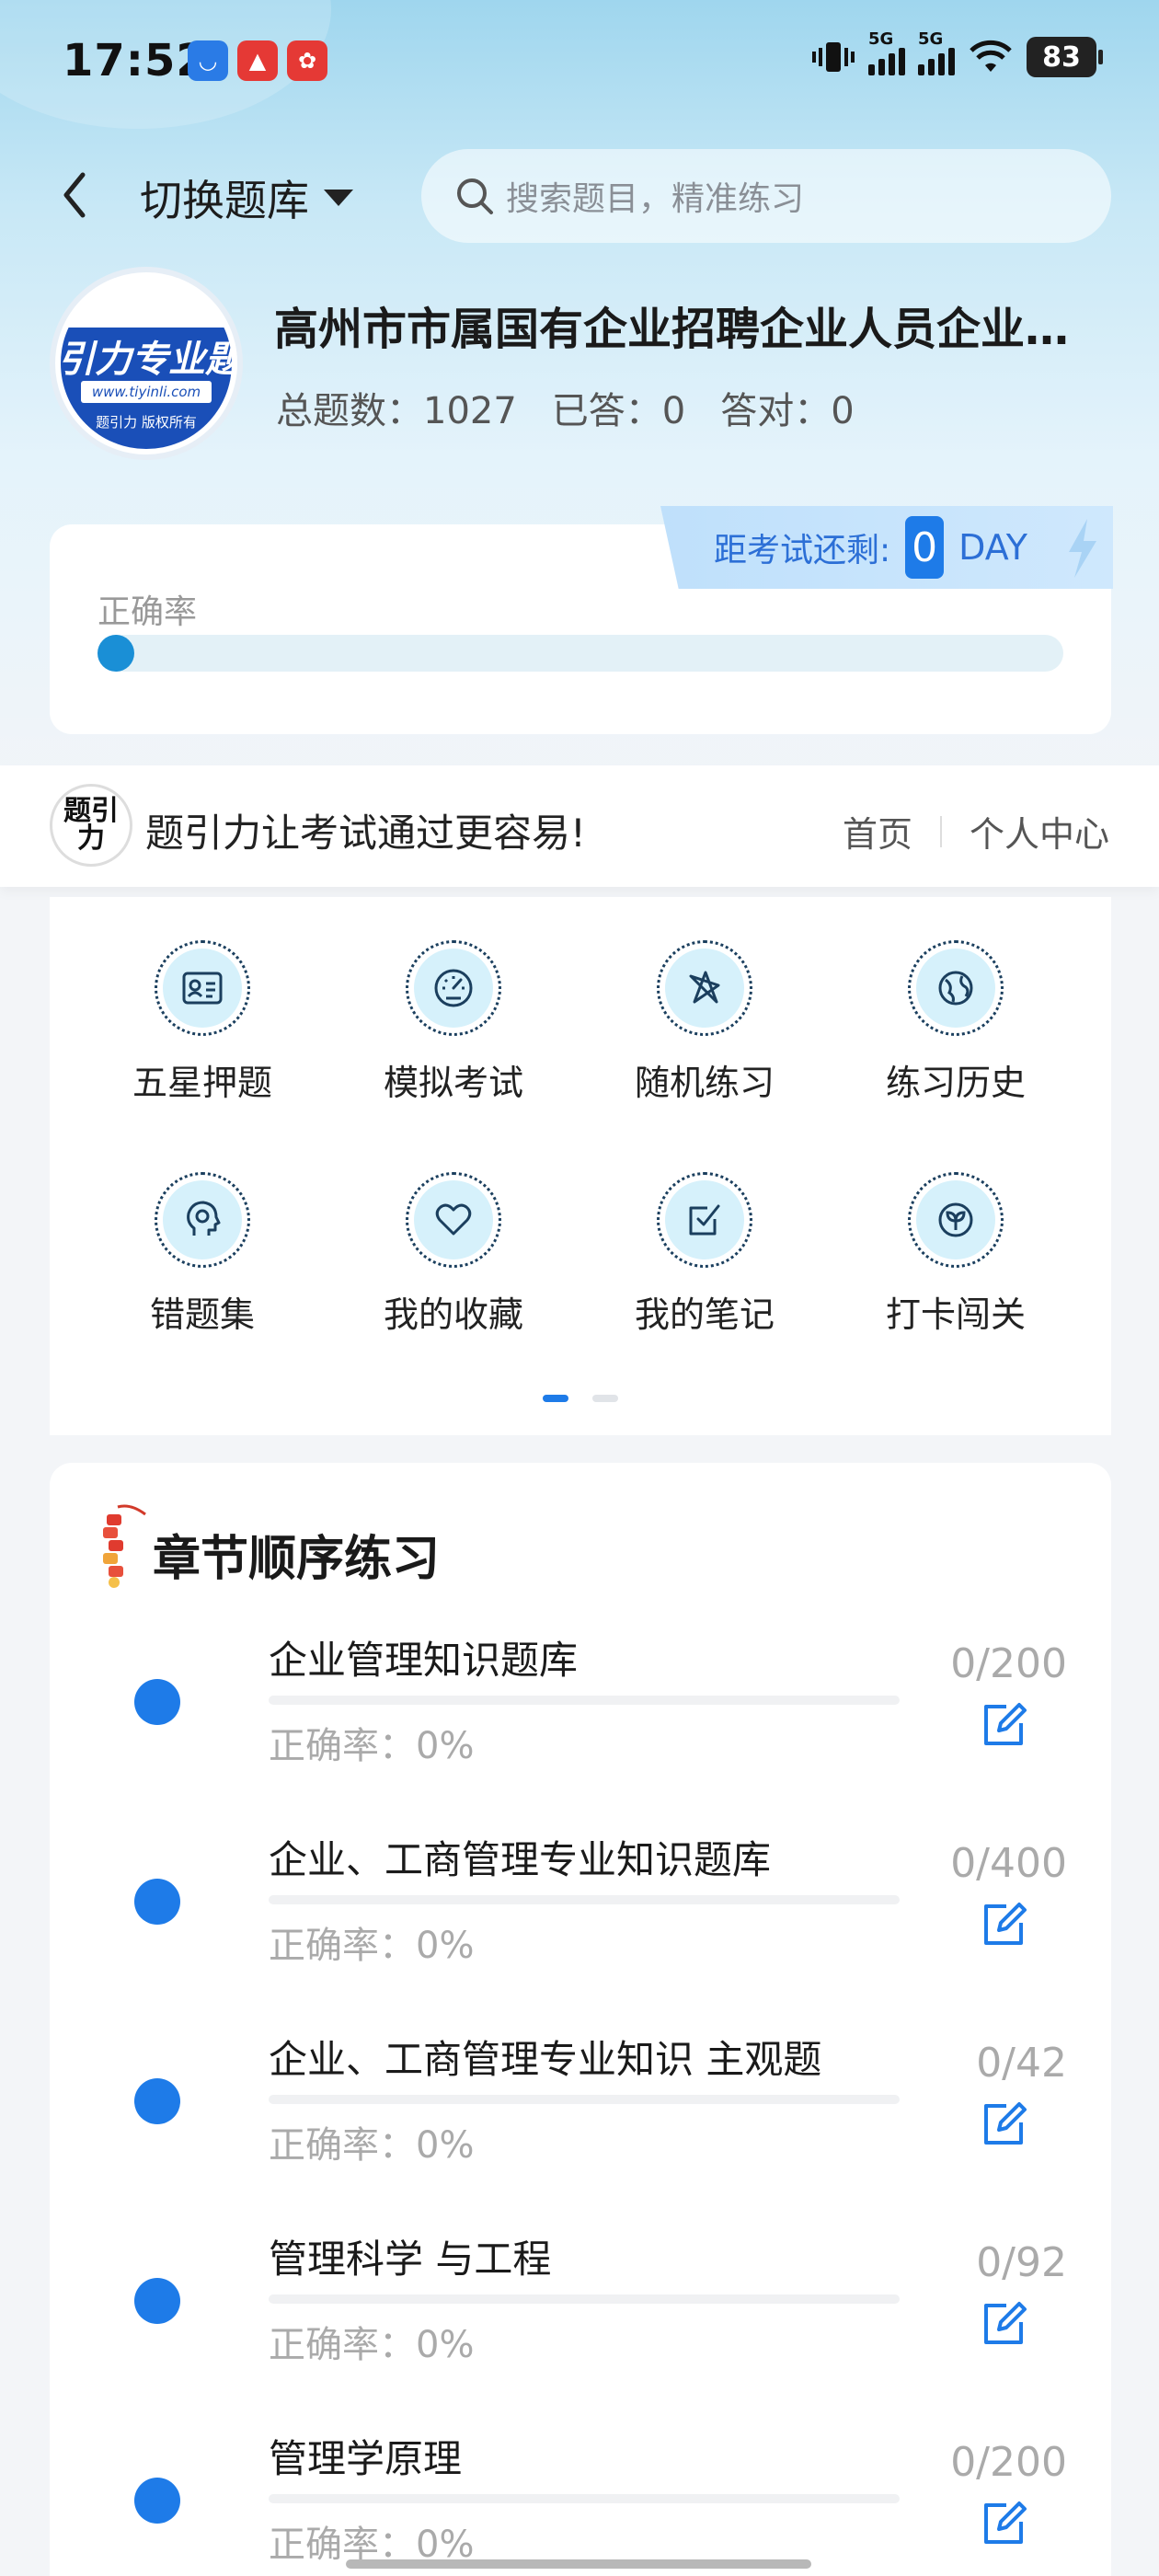 This screenshot has height=2576, width=1159. What do you see at coordinates (580, 1398) in the screenshot?
I see `feature-pager` at bounding box center [580, 1398].